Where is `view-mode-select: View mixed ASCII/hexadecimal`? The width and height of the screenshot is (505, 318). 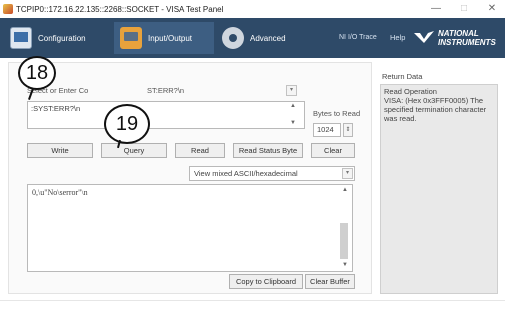
view-mode-select: View mixed ASCII/hexadecimal is located at coordinates (272, 173).